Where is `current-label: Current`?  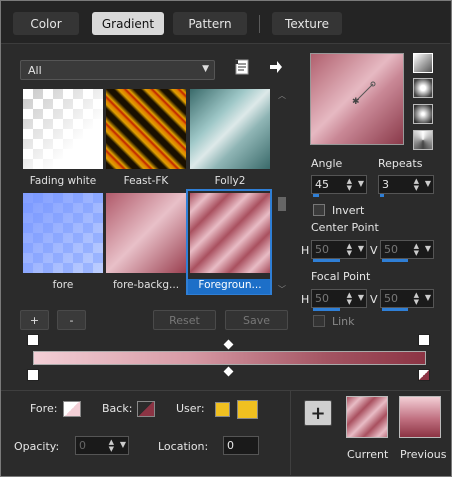
current-label: Current is located at coordinates (368, 454).